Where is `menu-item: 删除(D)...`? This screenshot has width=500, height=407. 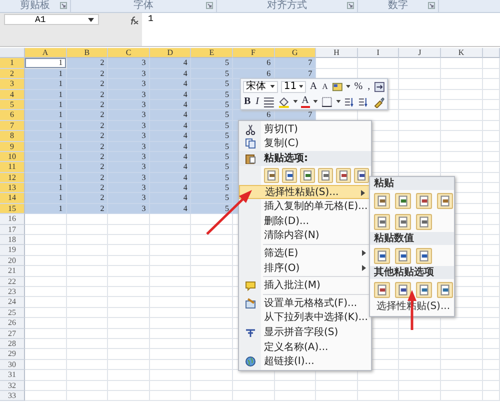 menu-item: 删除(D)... is located at coordinates (305, 221).